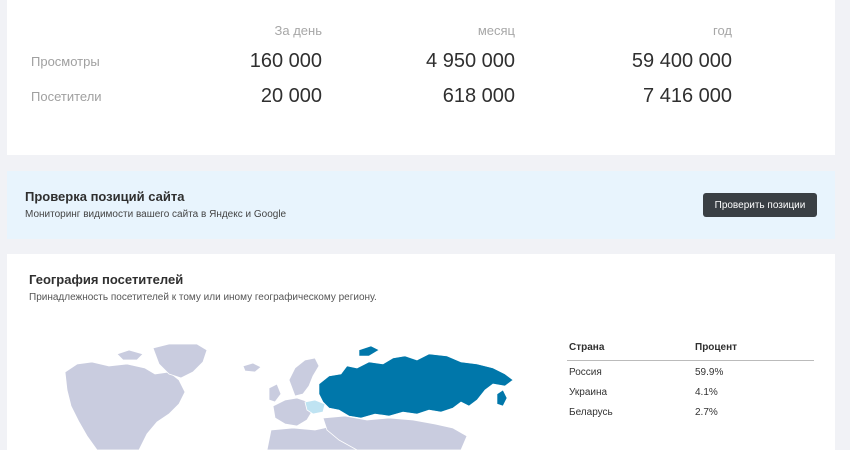 The image size is (850, 450). I want to click on table-row-country: Беларусь, so click(591, 412).